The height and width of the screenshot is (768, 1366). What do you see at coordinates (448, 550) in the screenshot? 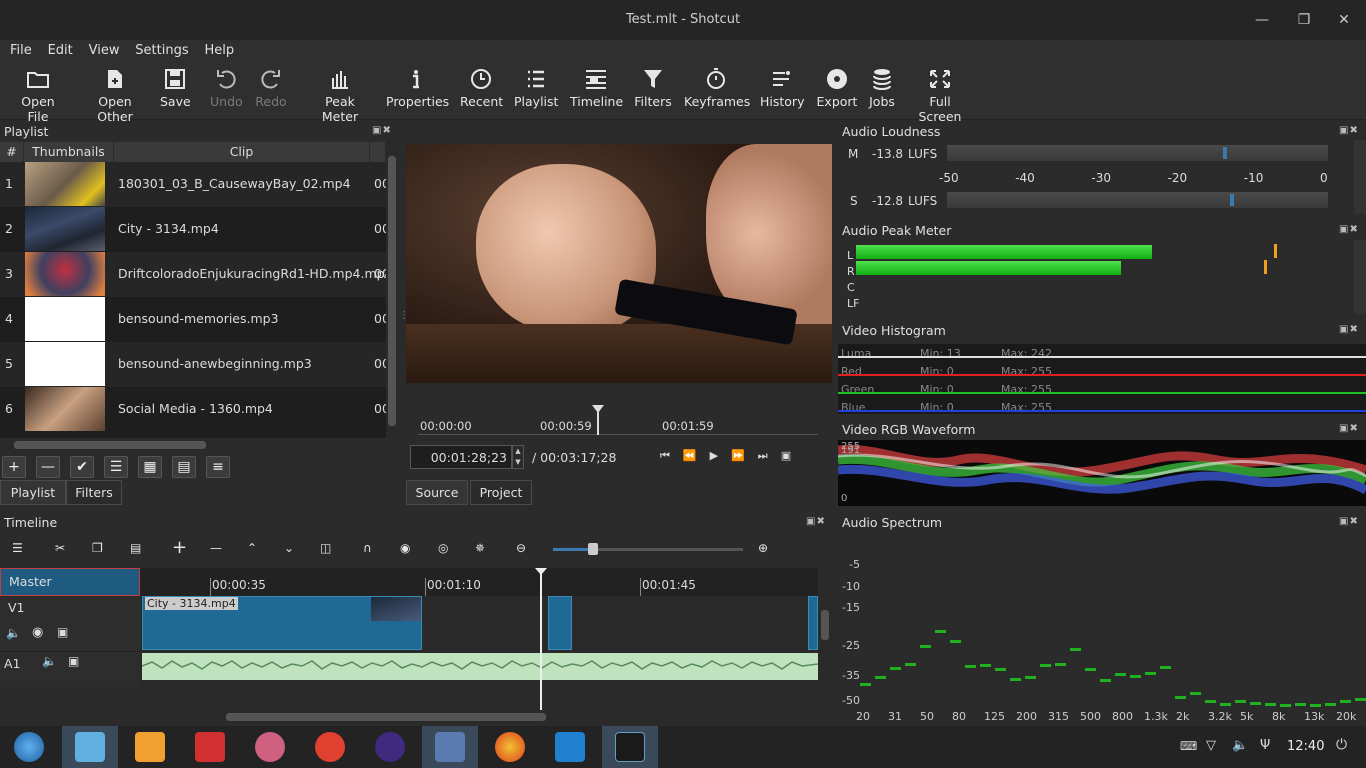
I see `ripple-icon: ◎` at bounding box center [448, 550].